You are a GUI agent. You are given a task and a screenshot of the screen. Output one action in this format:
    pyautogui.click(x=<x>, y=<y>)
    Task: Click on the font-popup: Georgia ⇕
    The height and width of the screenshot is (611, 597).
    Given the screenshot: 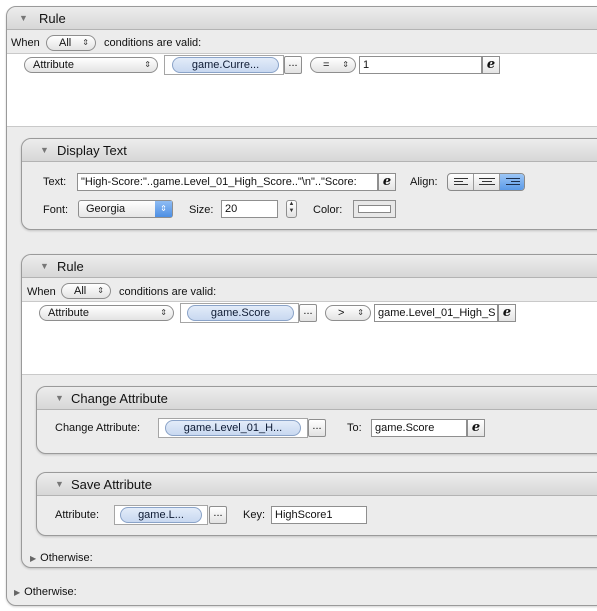 What is the action you would take?
    pyautogui.click(x=125, y=209)
    